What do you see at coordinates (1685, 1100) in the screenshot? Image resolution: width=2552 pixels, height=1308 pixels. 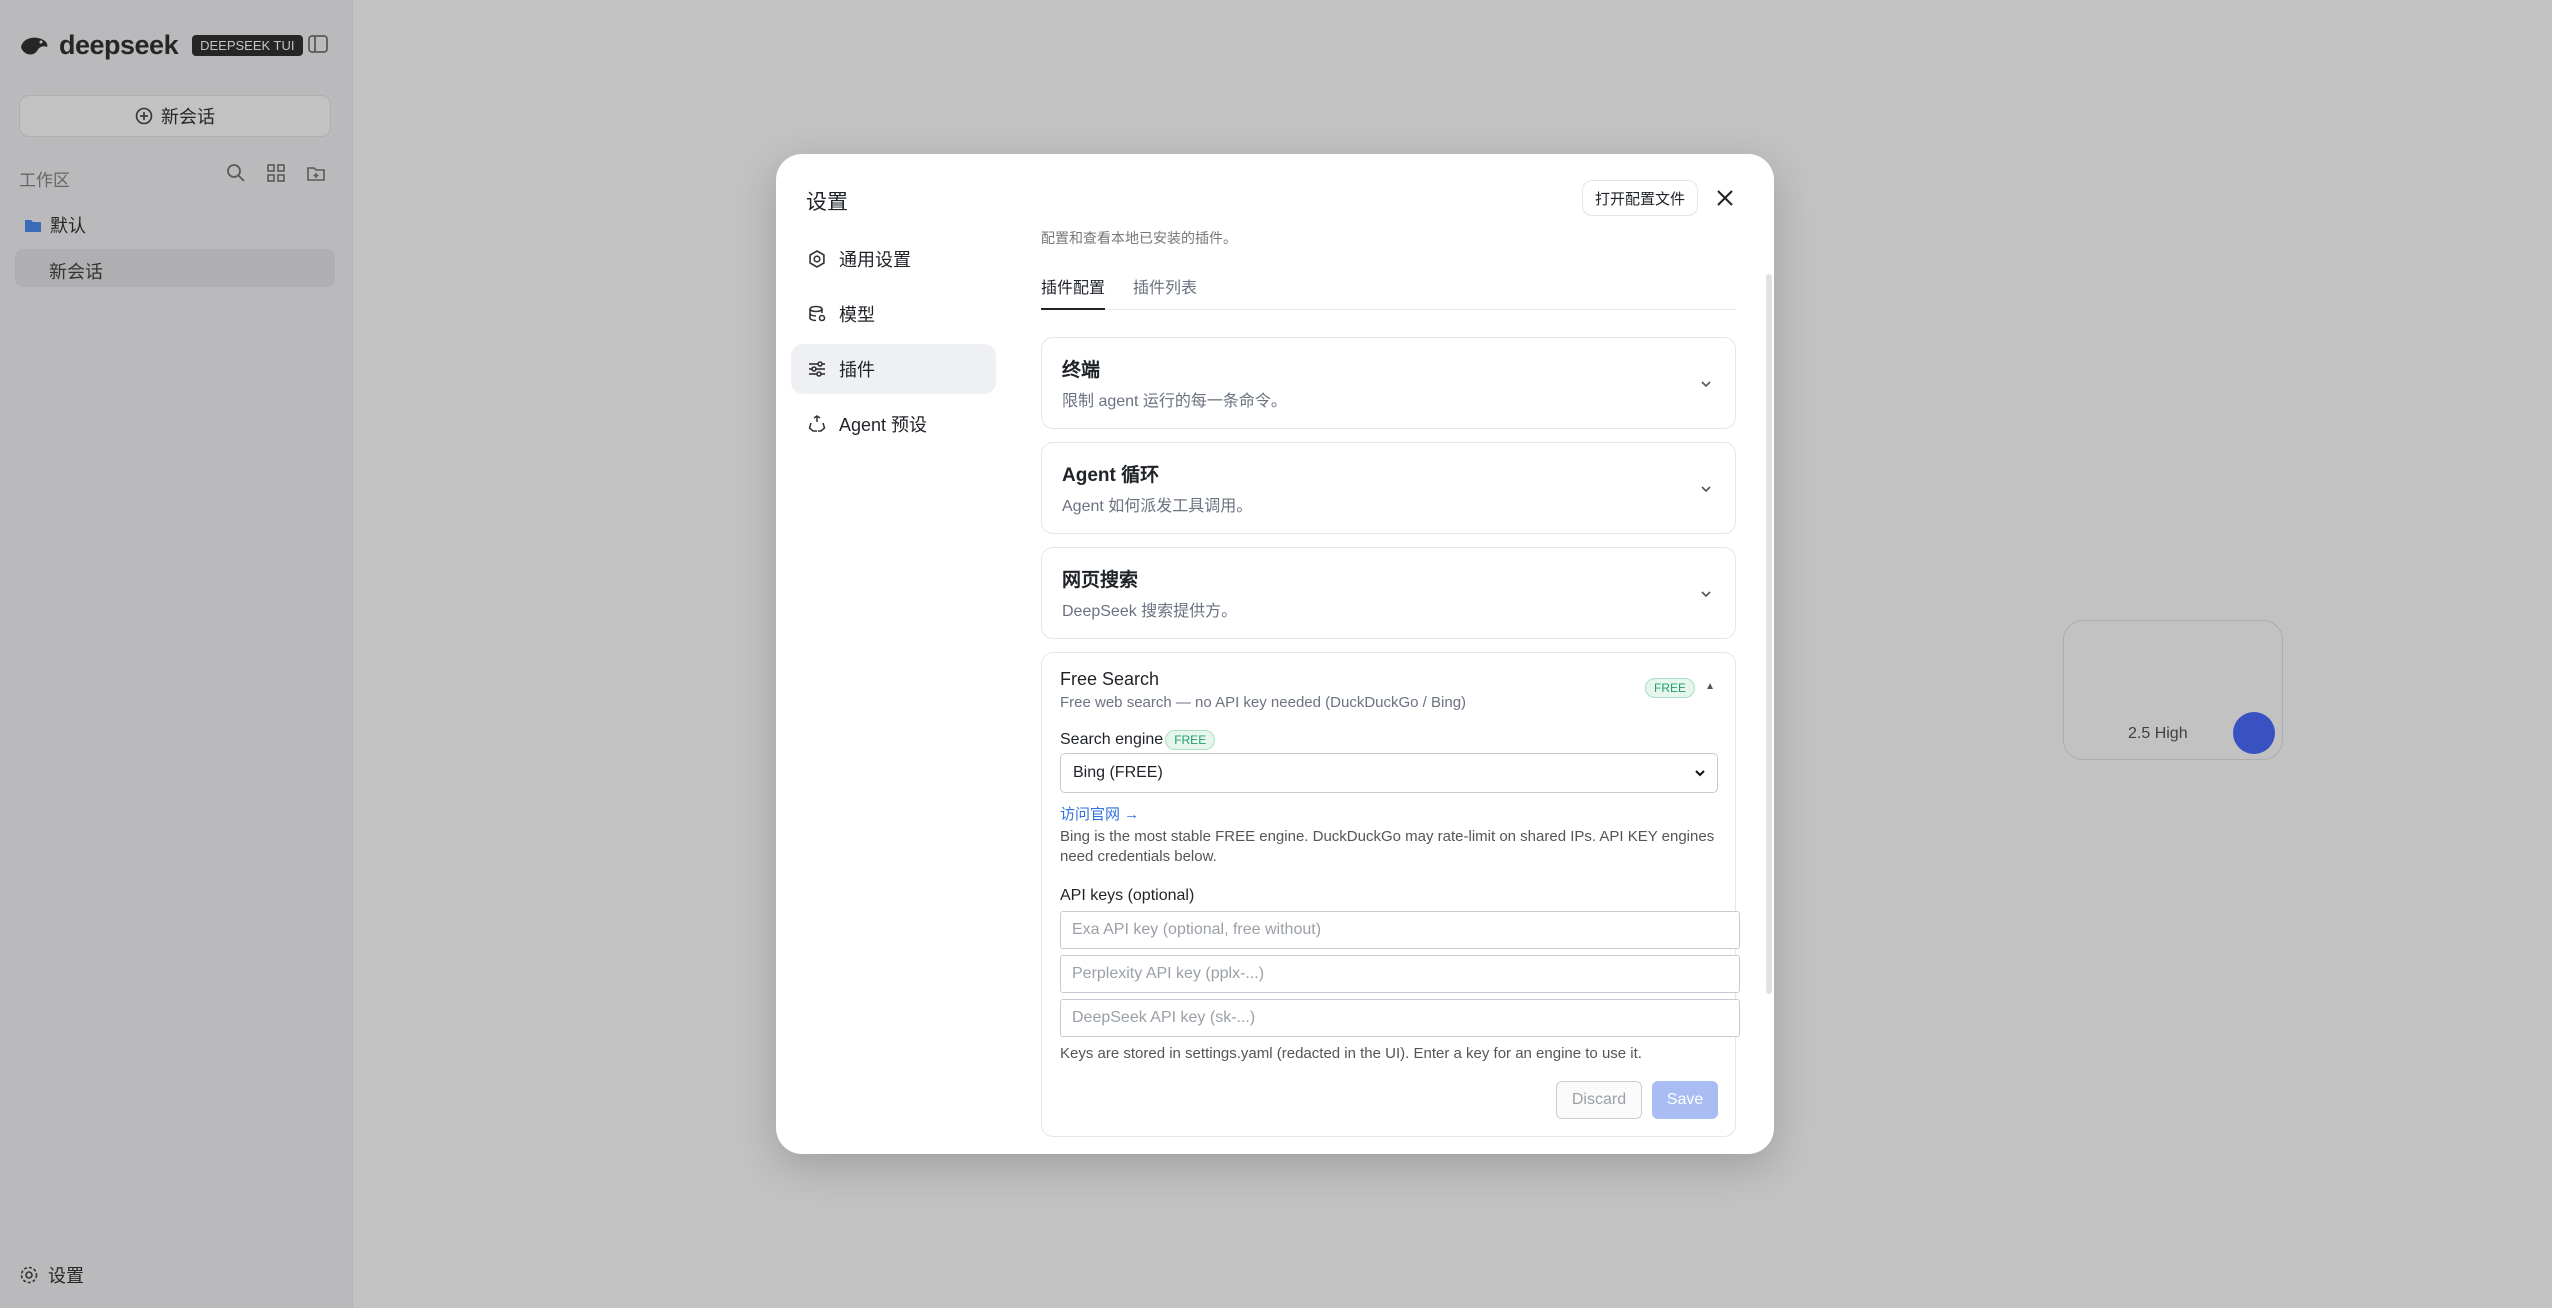 I see `save-button: Save` at bounding box center [1685, 1100].